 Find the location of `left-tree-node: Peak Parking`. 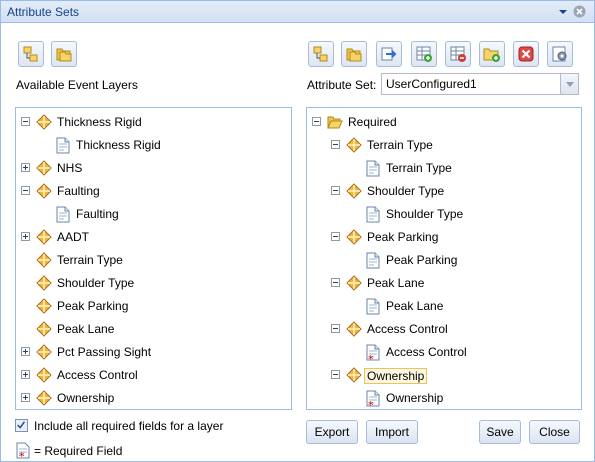

left-tree-node: Peak Parking is located at coordinates (153, 306).